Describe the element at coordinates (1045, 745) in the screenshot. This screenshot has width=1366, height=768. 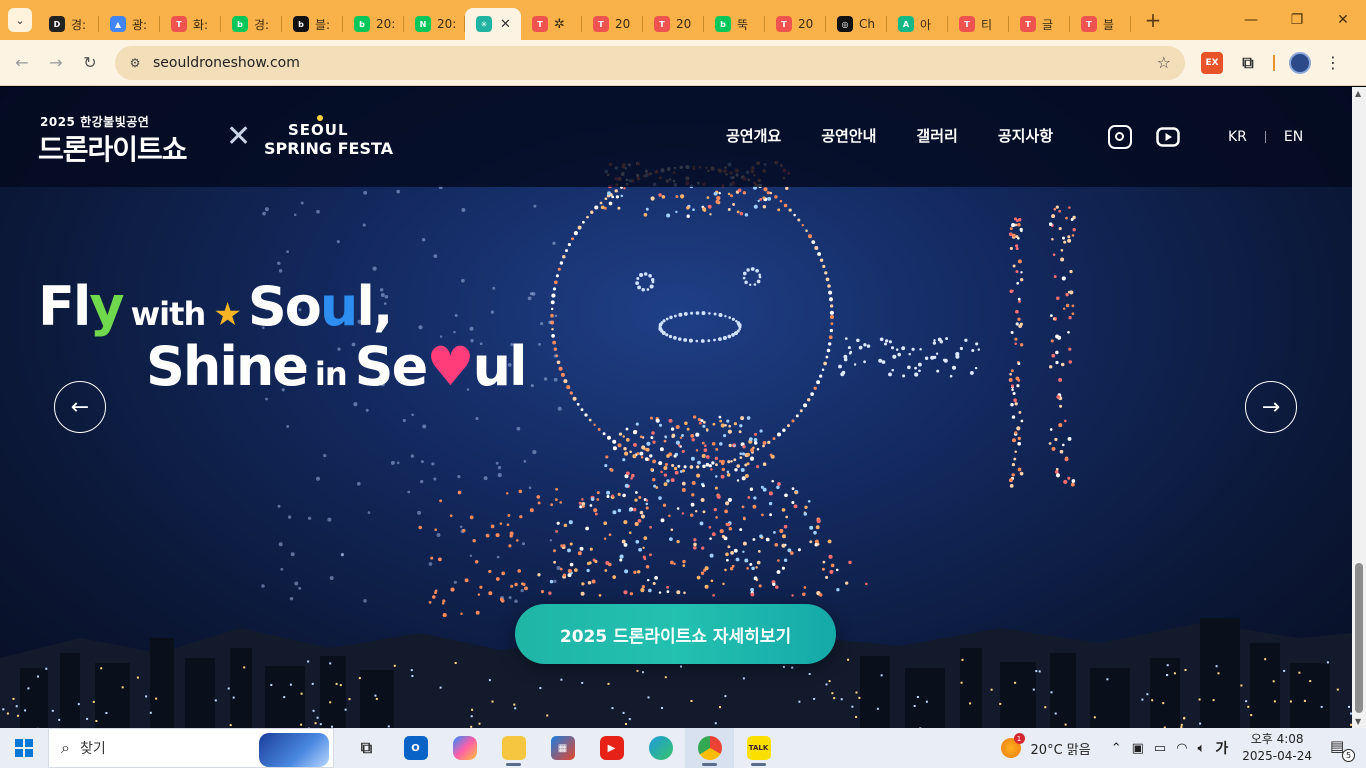
I see `weather-widget: 1 20°C 맑음` at that location.